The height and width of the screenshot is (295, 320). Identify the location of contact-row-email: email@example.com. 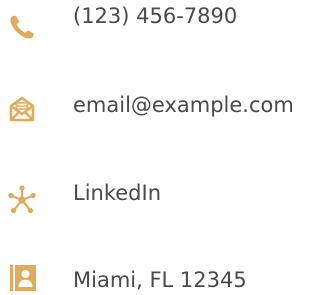
(149, 105).